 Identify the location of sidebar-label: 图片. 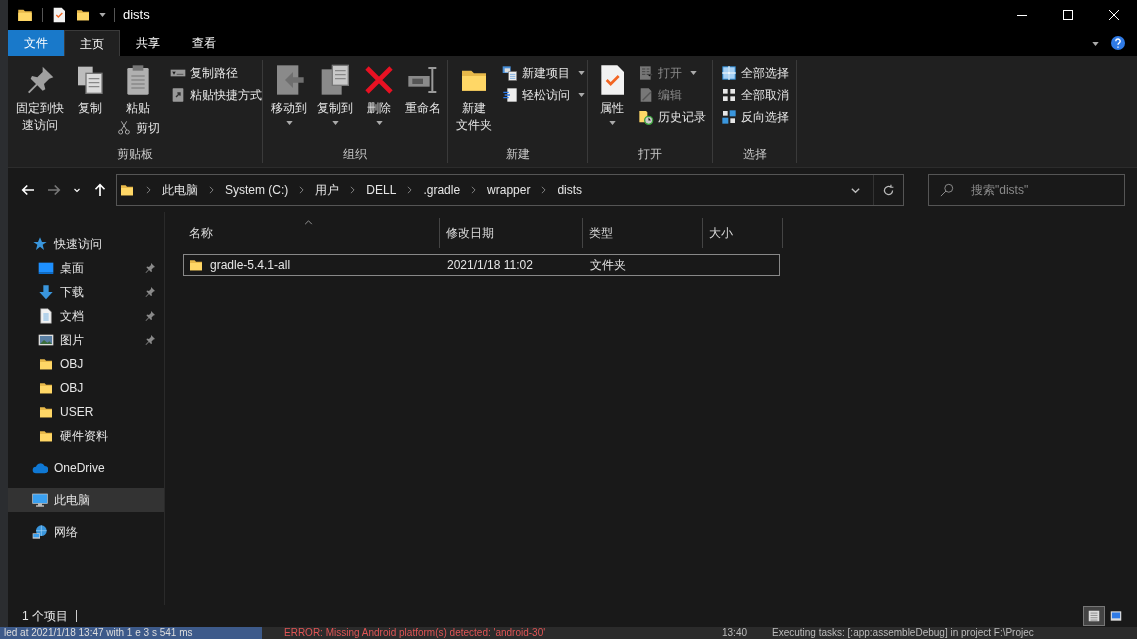
(72, 340).